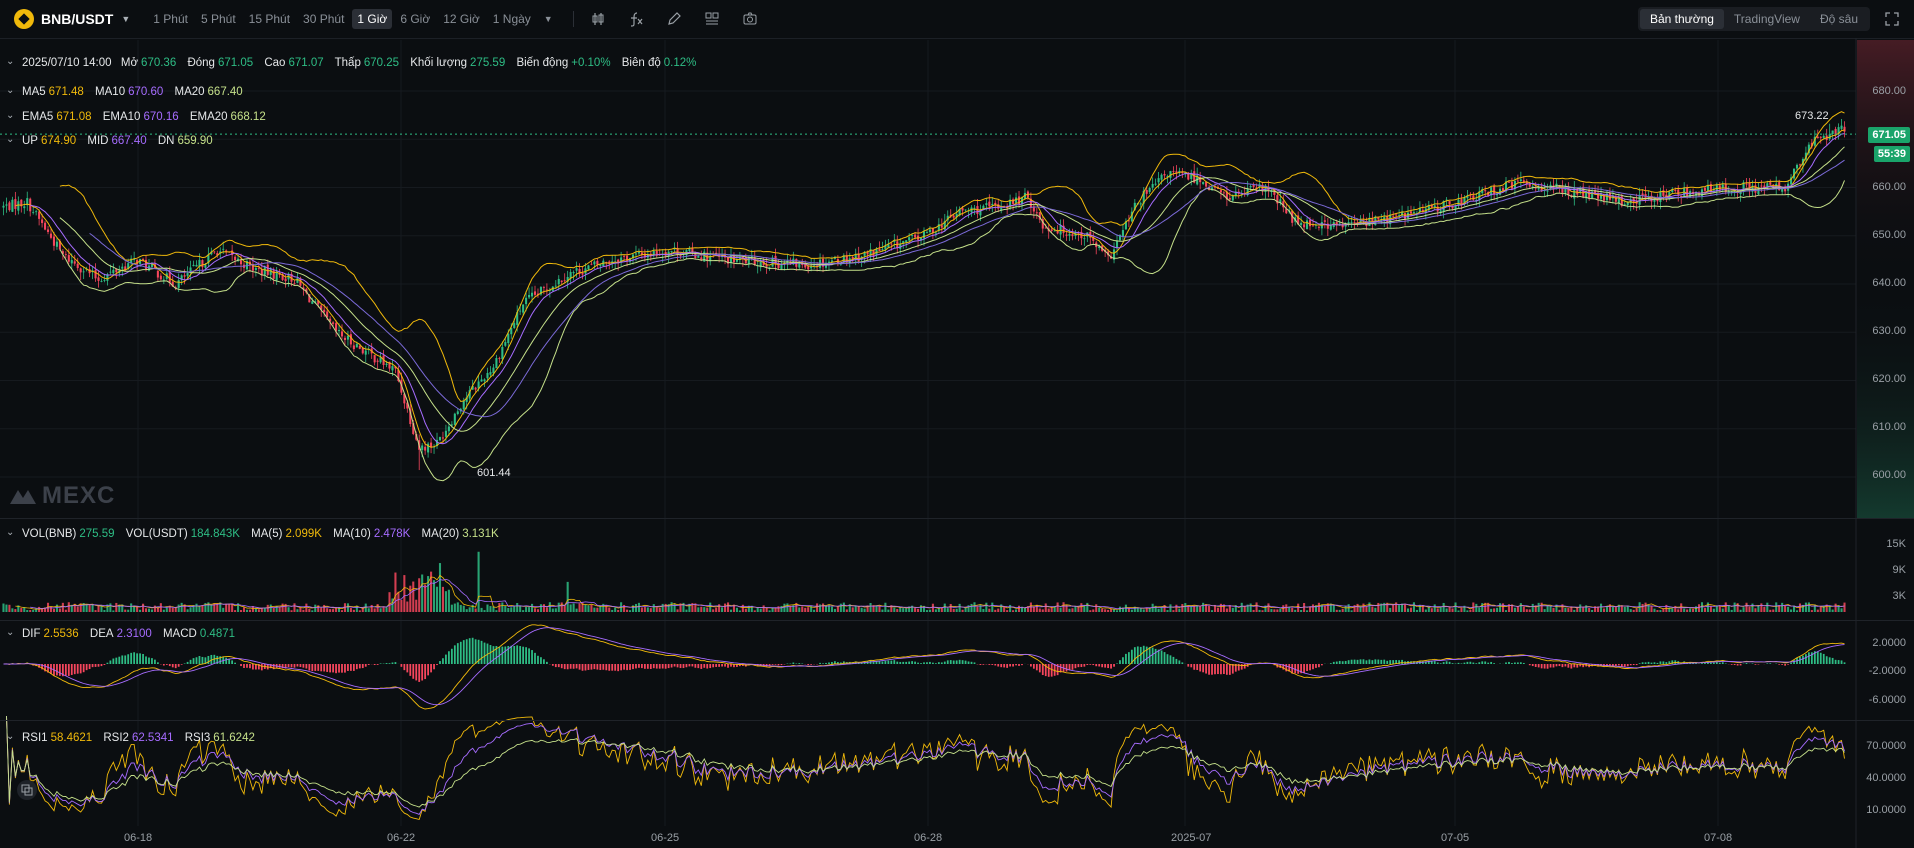 Image resolution: width=1914 pixels, height=848 pixels. I want to click on volume-tick: 3K, so click(1899, 596).